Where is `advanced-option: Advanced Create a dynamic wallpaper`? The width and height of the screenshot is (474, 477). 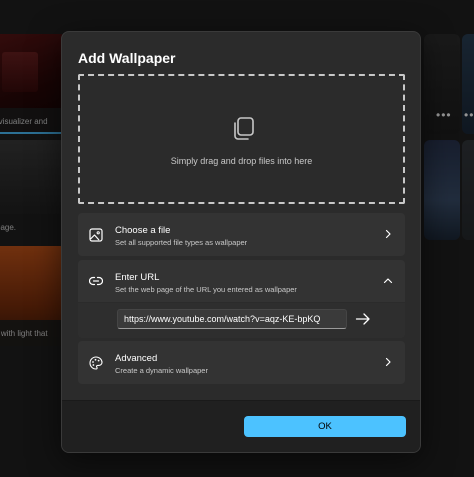
advanced-option: Advanced Create a dynamic wallpaper is located at coordinates (241, 362).